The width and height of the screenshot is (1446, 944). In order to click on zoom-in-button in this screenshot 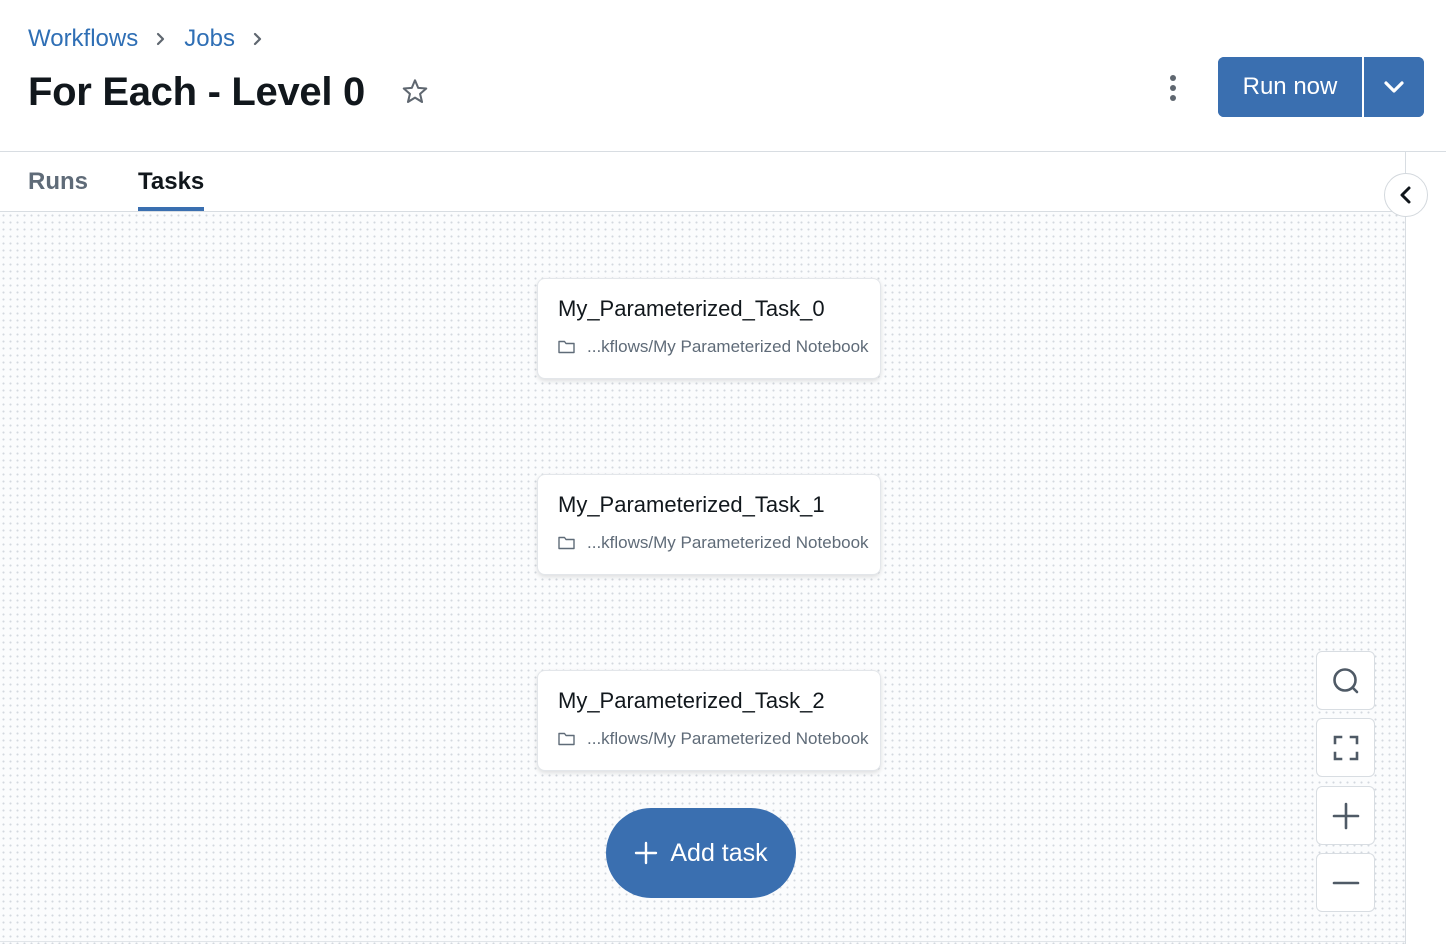, I will do `click(1345, 815)`.